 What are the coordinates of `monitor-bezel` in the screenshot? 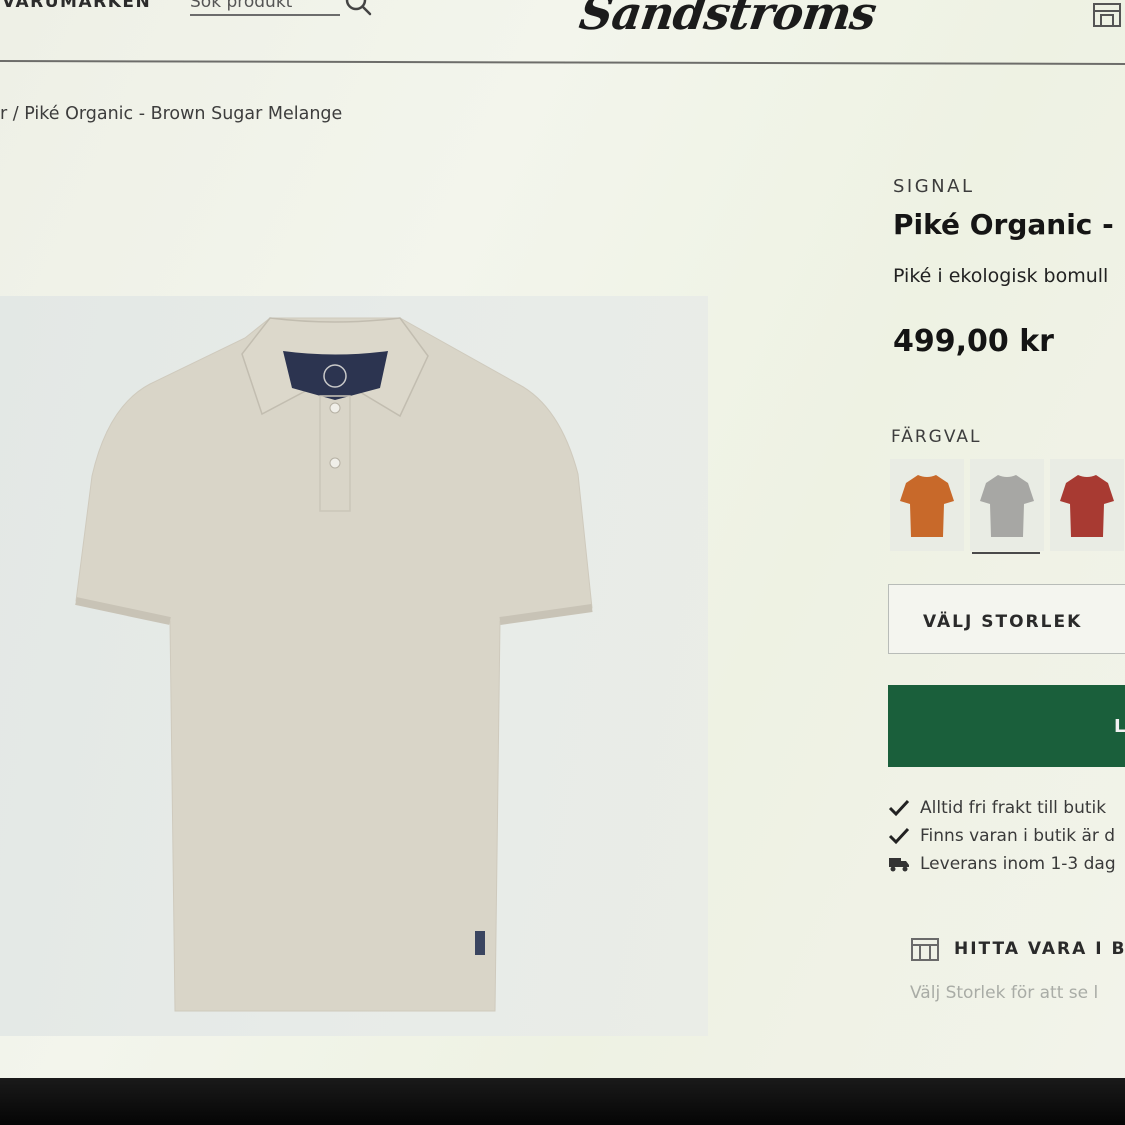 It's located at (562, 1101).